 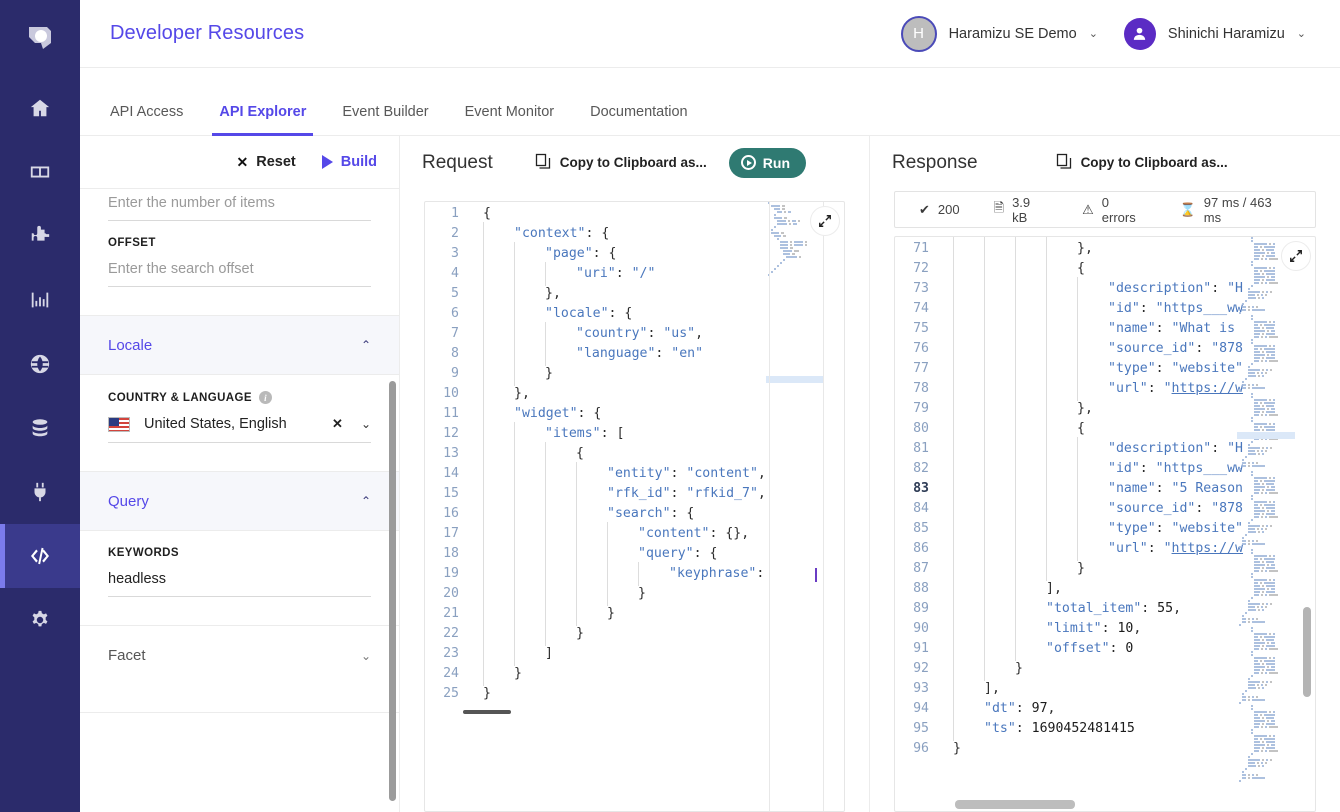 I want to click on user-menu: Shinichi Haramizu ⌄, so click(x=1214, y=33).